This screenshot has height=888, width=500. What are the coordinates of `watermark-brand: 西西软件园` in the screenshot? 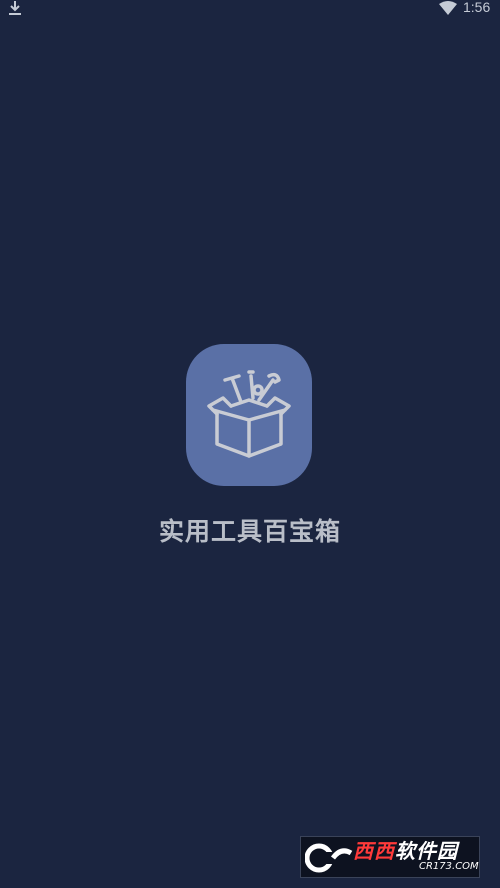 It's located at (405, 851).